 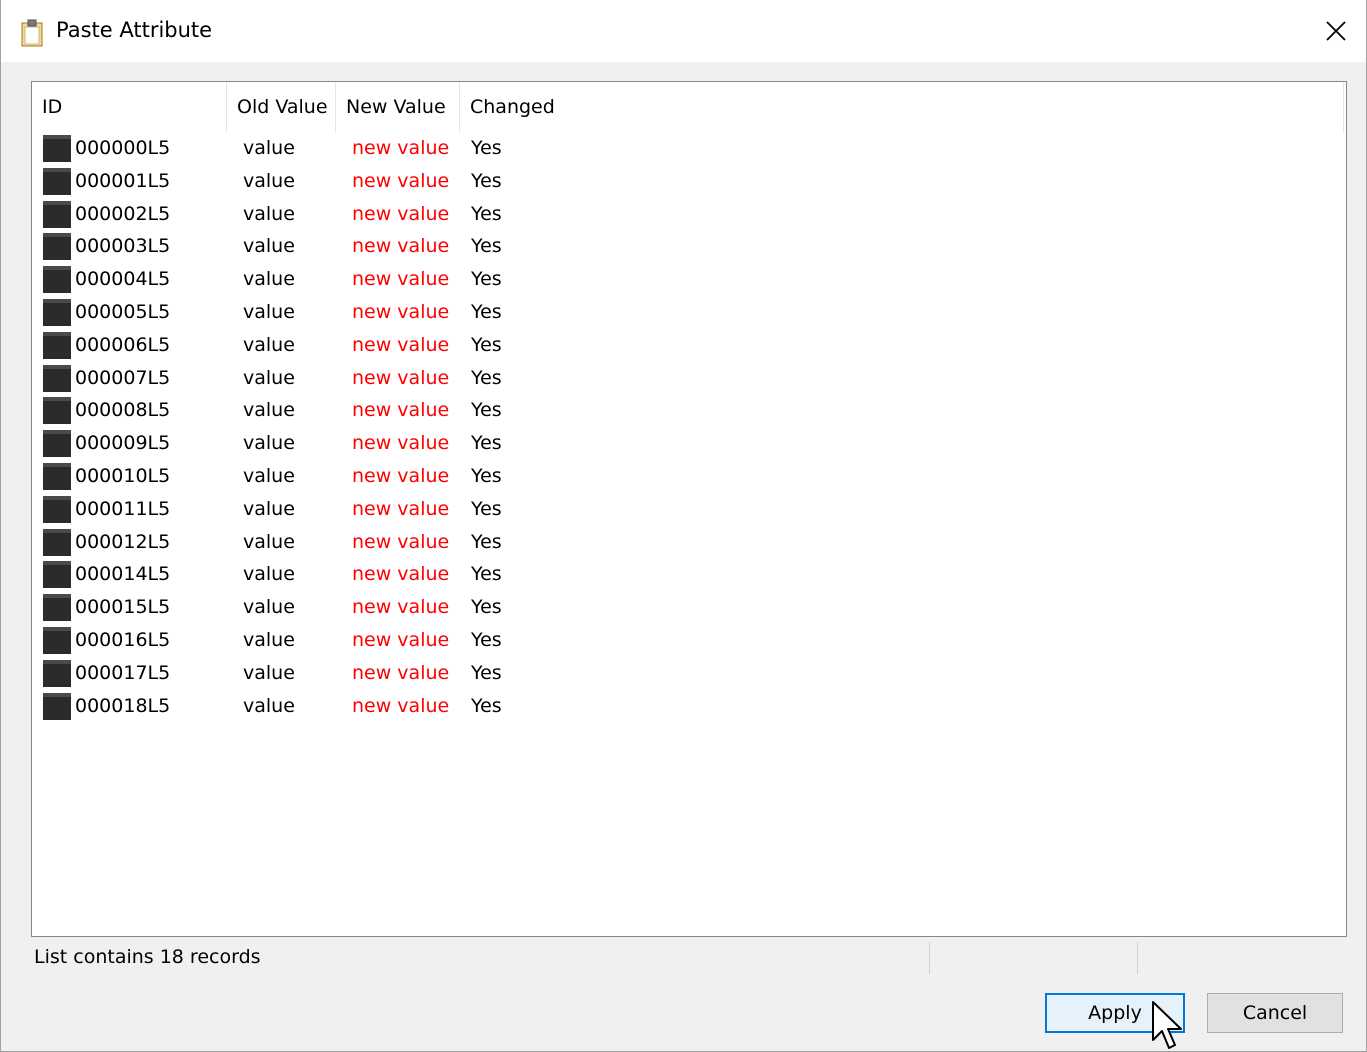 I want to click on table-row: 000009L5 value new value Yes, so click(x=687, y=443).